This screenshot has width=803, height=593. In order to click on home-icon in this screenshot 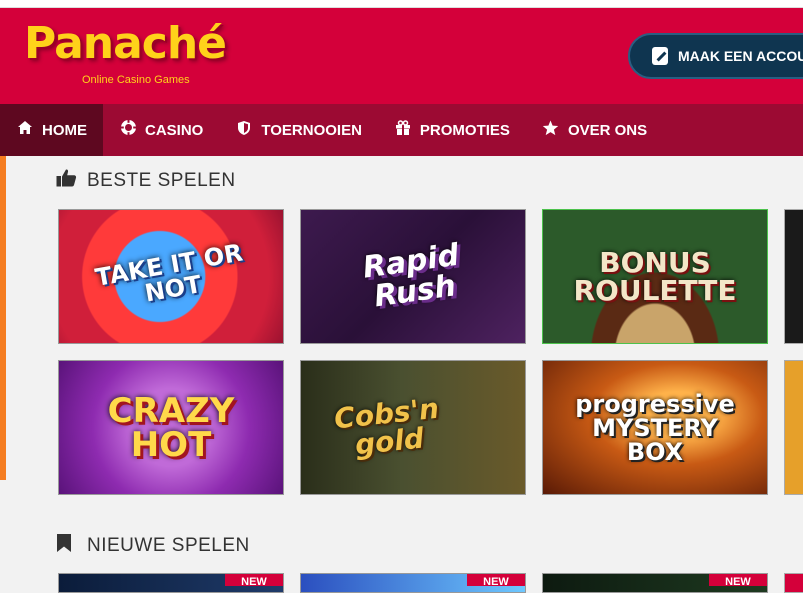, I will do `click(25, 130)`.